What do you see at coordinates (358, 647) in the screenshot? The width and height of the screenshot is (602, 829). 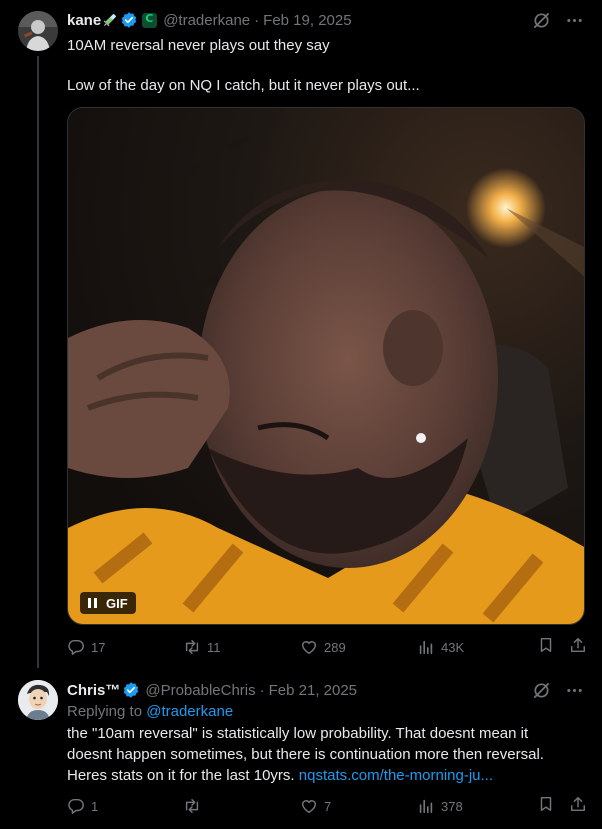 I see `like-button: 289` at bounding box center [358, 647].